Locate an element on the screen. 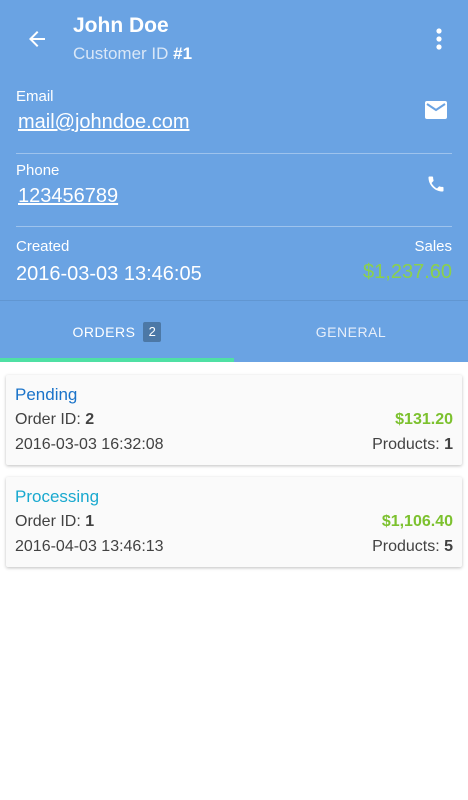  order-id: Order ID: 2 is located at coordinates (54, 420).